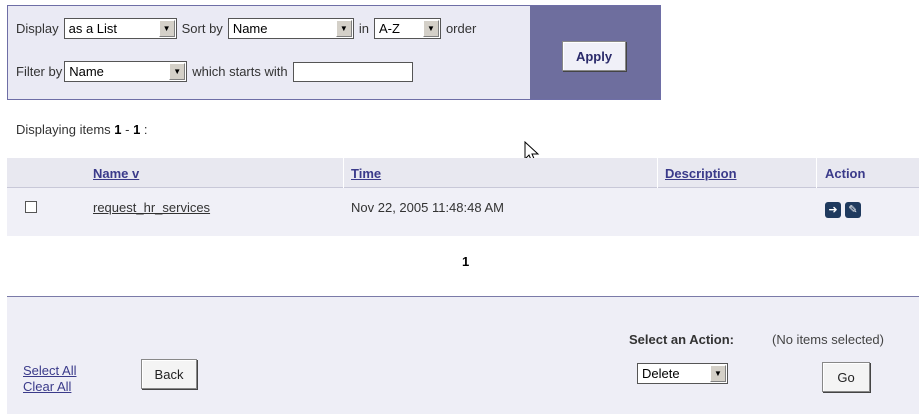  Describe the element at coordinates (352, 71) in the screenshot. I see `starts-with-input` at that location.